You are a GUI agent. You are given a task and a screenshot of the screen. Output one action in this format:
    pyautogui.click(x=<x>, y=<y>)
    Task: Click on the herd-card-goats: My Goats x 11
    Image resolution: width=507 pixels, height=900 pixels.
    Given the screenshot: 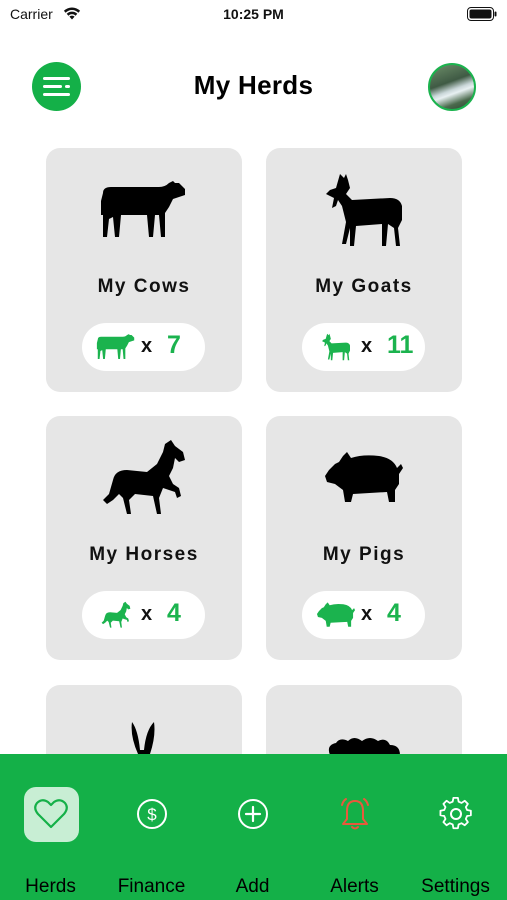 What is the action you would take?
    pyautogui.click(x=364, y=270)
    